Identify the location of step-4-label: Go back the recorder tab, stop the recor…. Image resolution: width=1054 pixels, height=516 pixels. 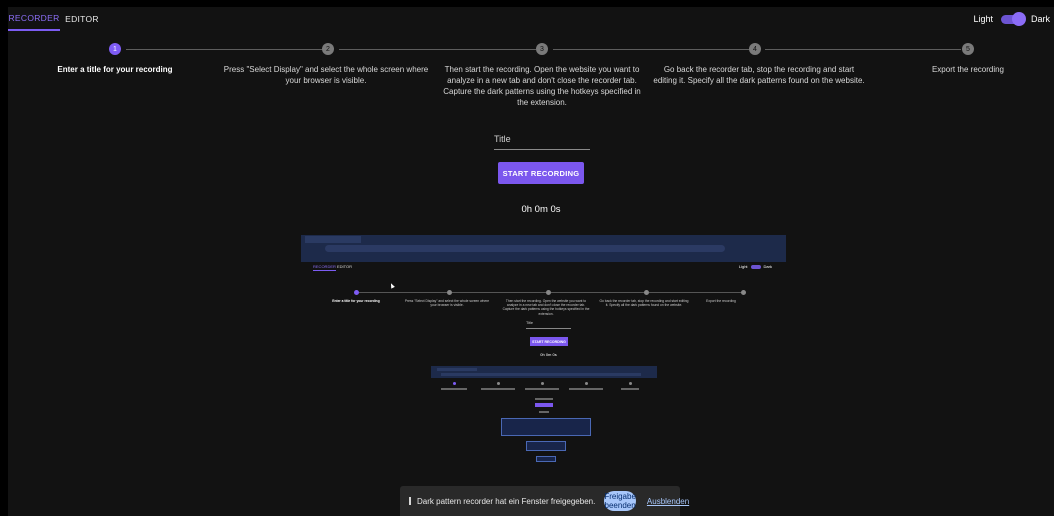
(759, 75).